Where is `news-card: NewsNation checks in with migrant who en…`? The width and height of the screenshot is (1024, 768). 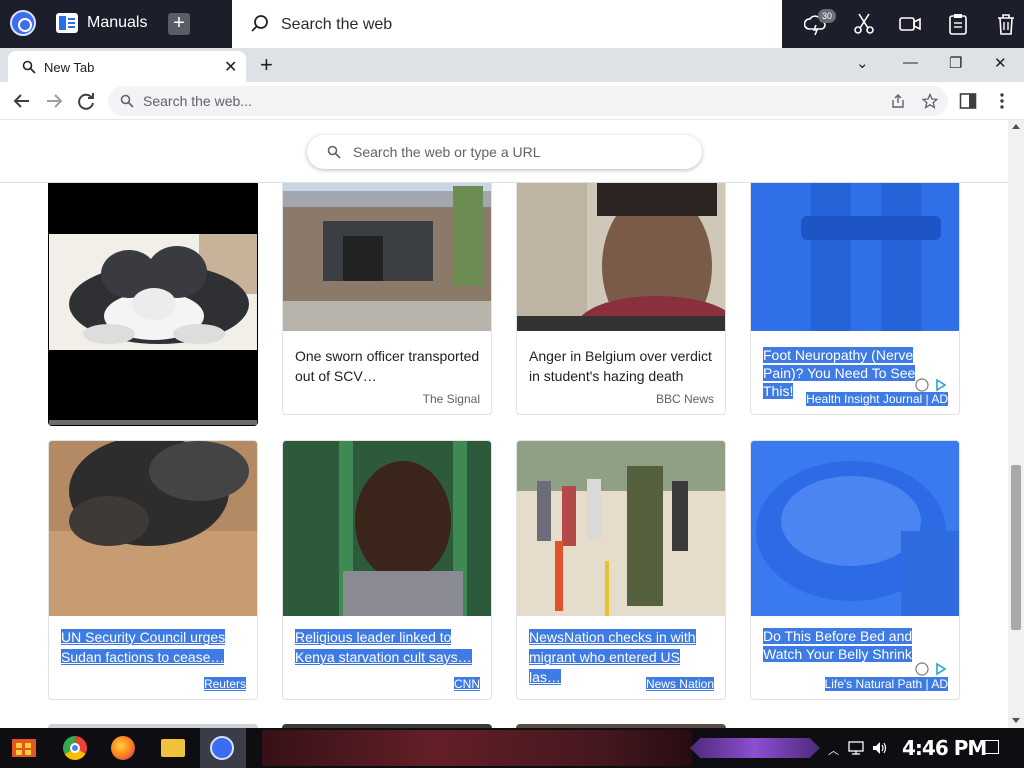
news-card: NewsNation checks in with migrant who en… is located at coordinates (621, 570).